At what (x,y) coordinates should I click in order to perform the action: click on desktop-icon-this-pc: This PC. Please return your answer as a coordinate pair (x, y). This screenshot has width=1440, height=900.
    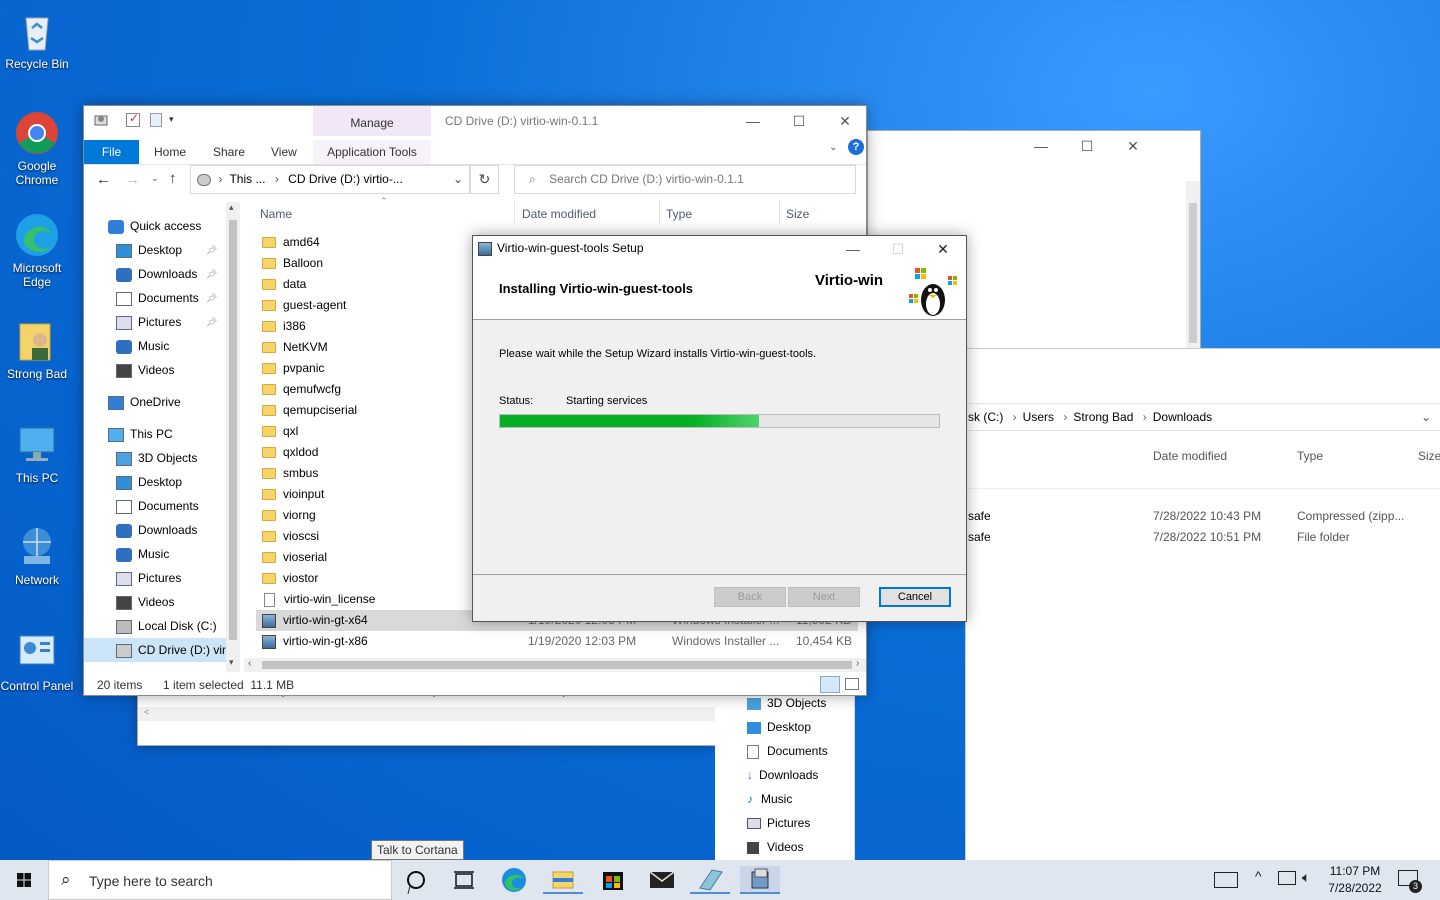
    Looking at the image, I should click on (37, 453).